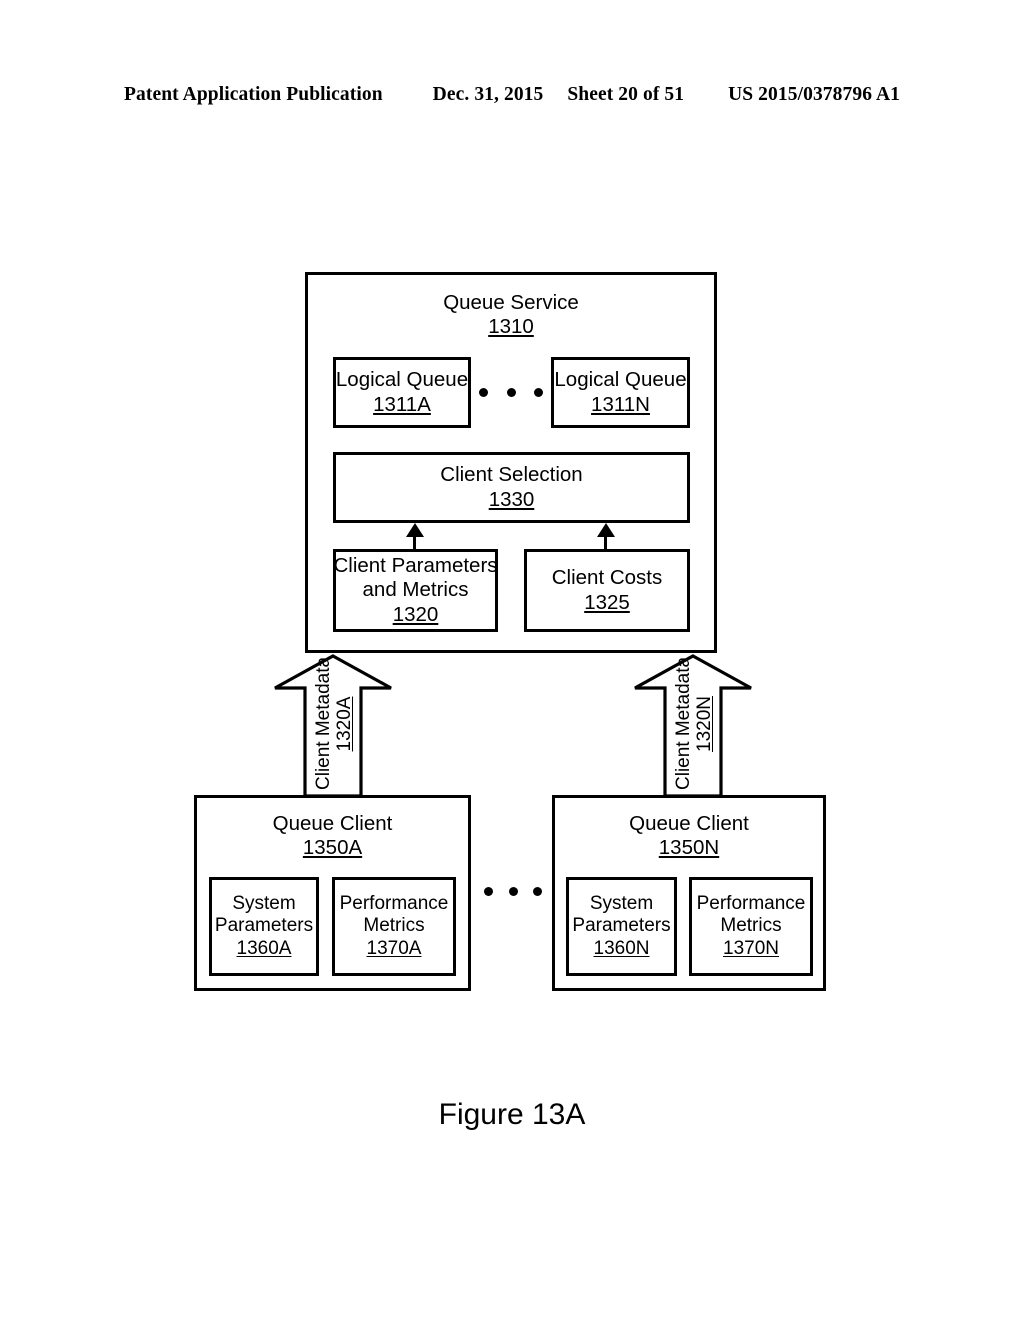 This screenshot has height=1320, width=1024. I want to click on system-parameters-a-box: System Parameters 1360A, so click(264, 926).